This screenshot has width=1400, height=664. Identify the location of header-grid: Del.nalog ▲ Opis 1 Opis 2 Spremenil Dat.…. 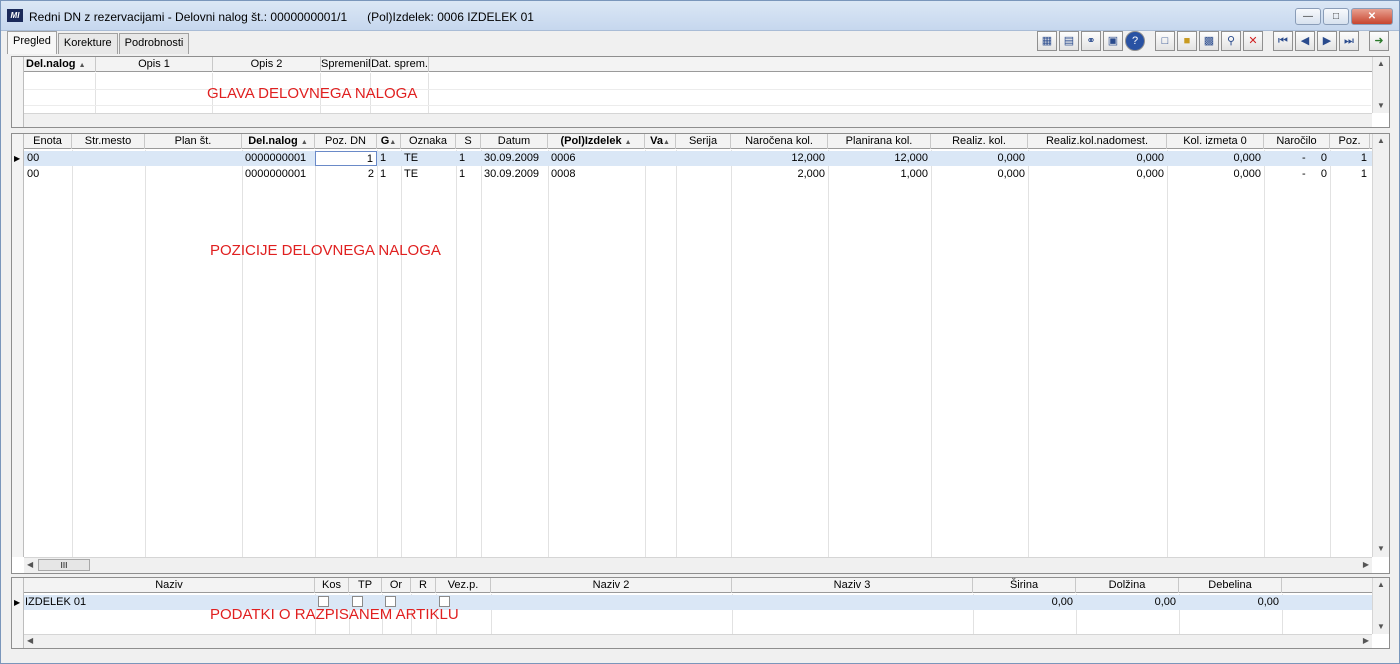
(700, 92).